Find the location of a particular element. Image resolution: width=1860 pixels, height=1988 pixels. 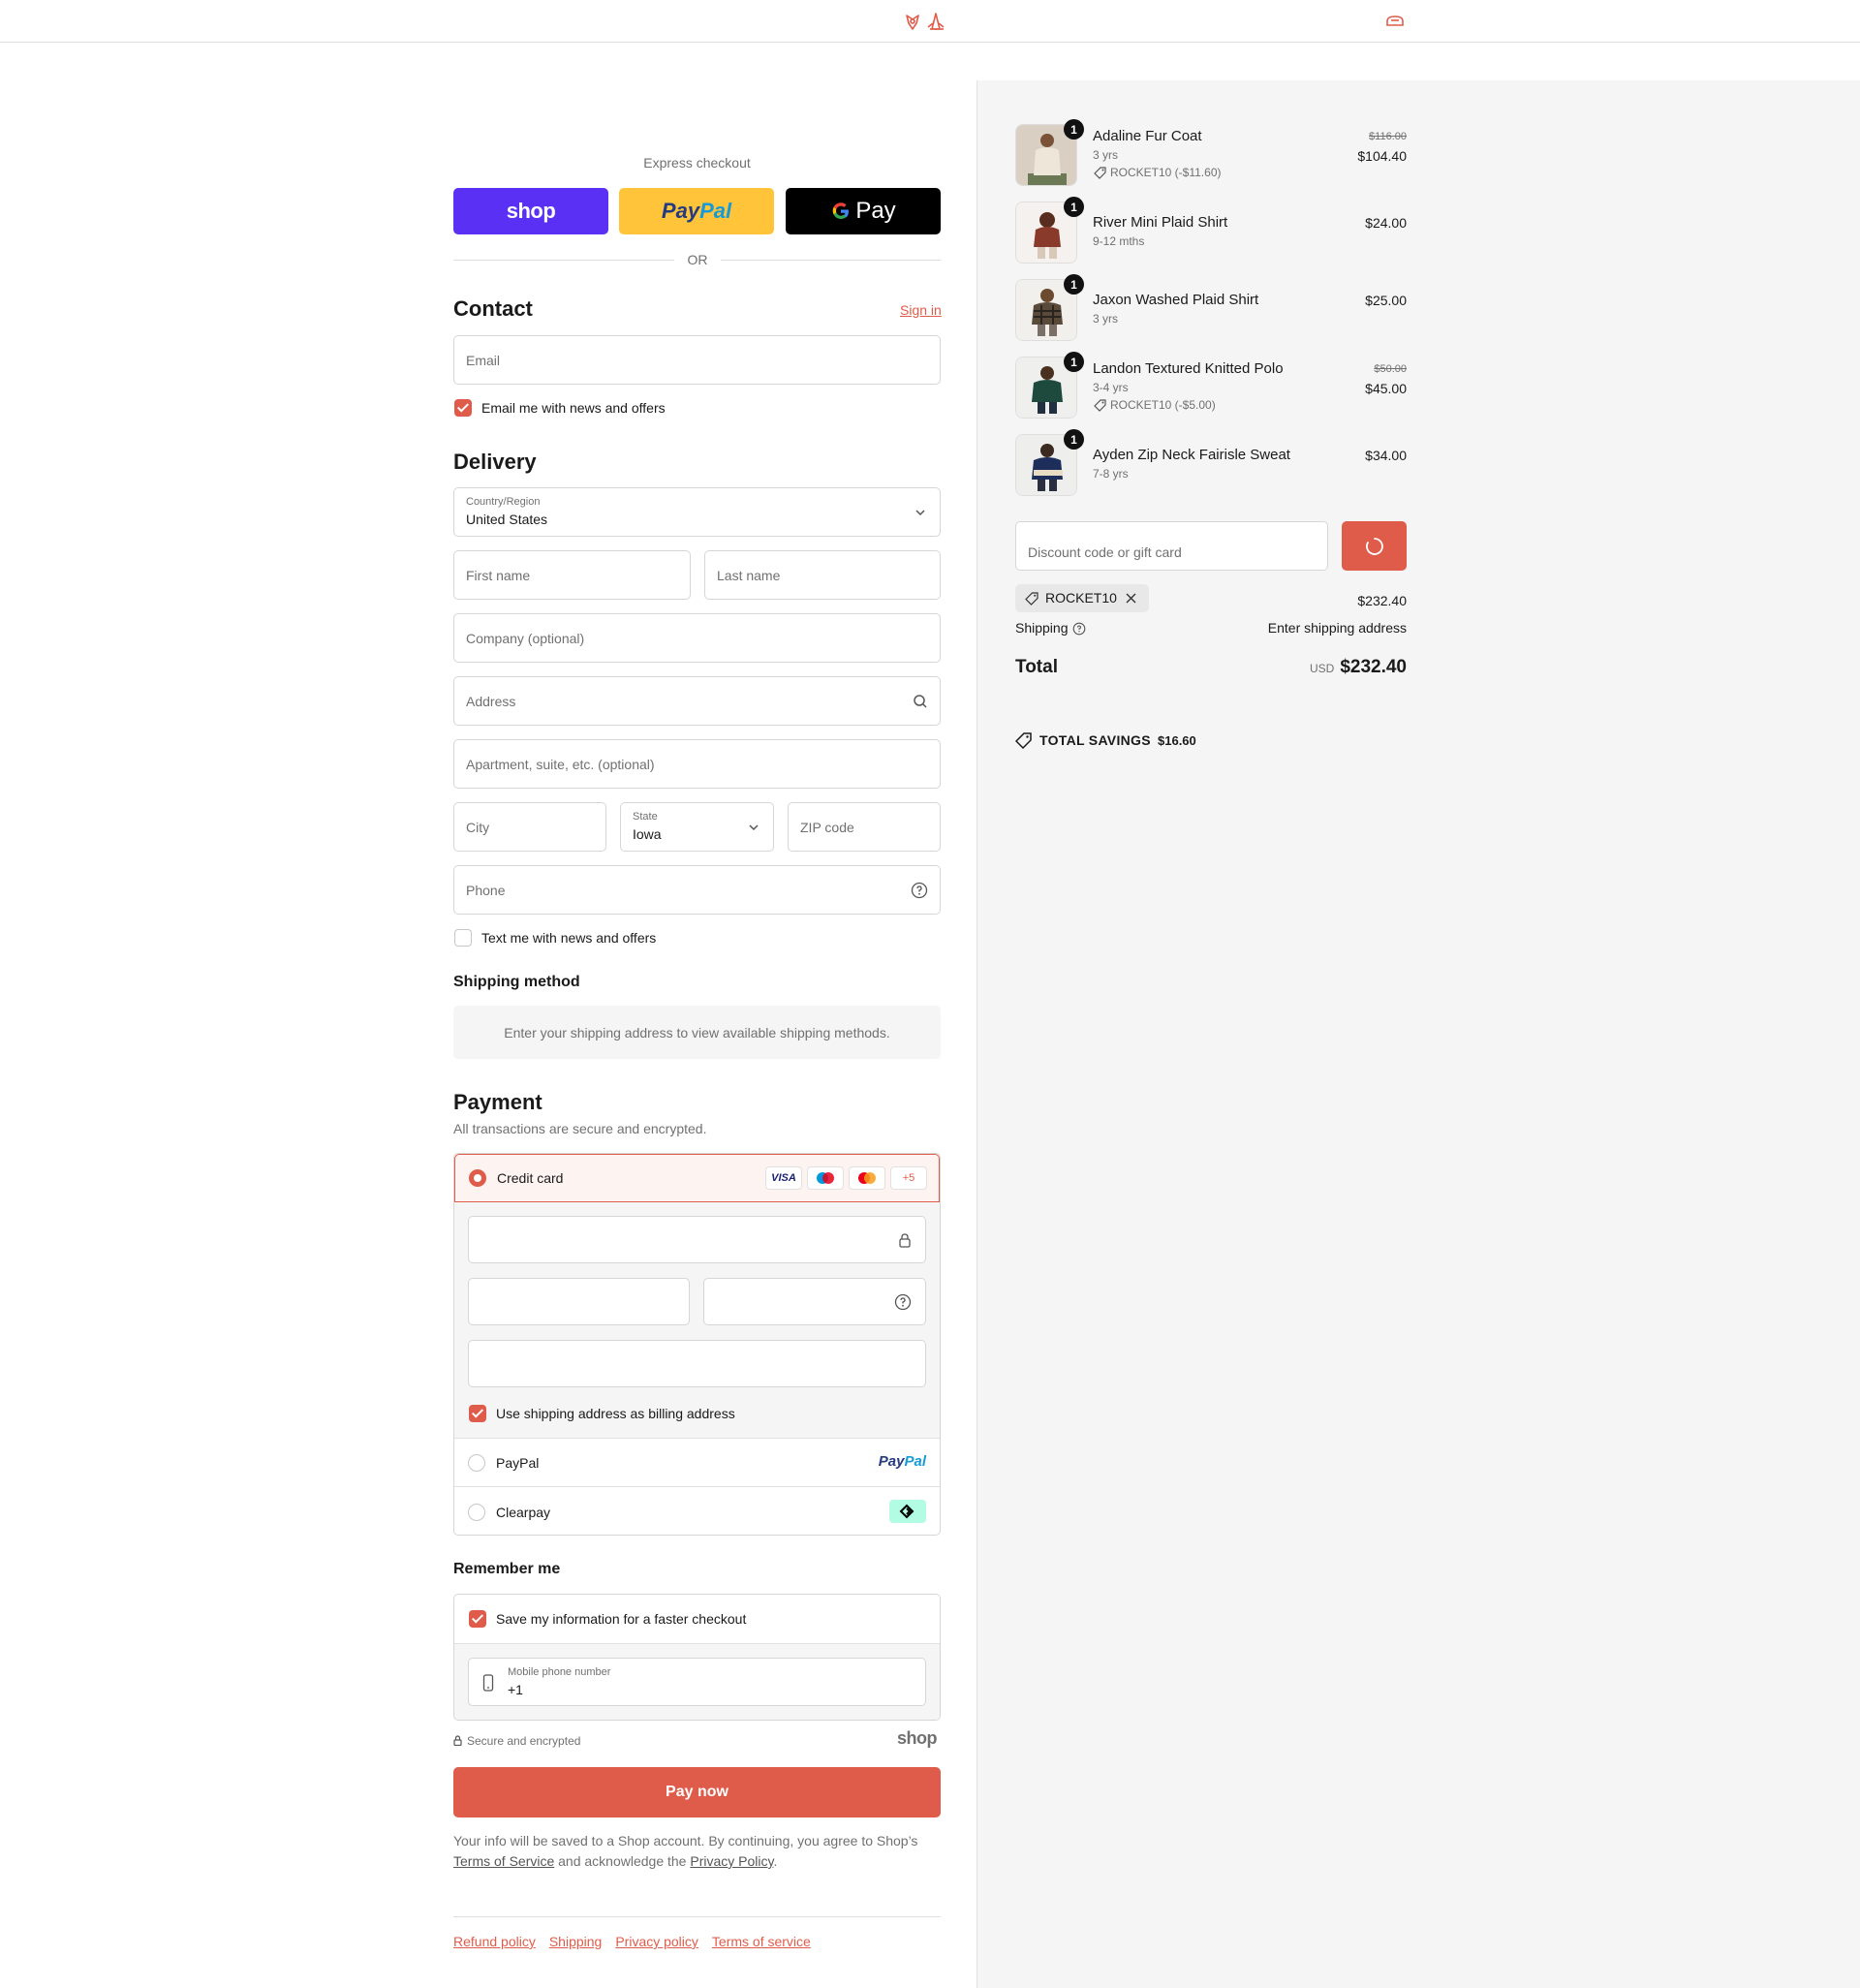

apartment-field: Apartment, suite, etc. (optional) is located at coordinates (697, 764).